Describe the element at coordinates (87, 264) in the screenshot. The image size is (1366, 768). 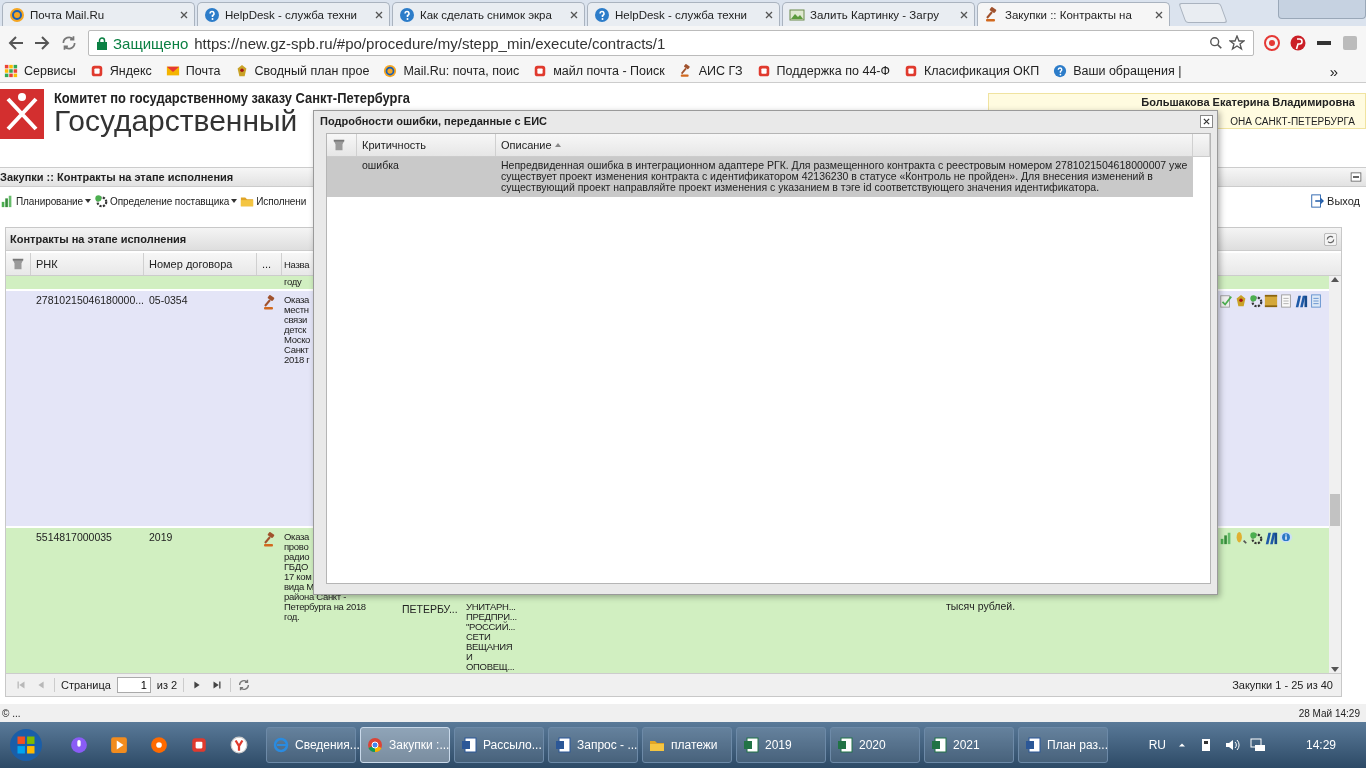
I see `column-header: РНК` at that location.